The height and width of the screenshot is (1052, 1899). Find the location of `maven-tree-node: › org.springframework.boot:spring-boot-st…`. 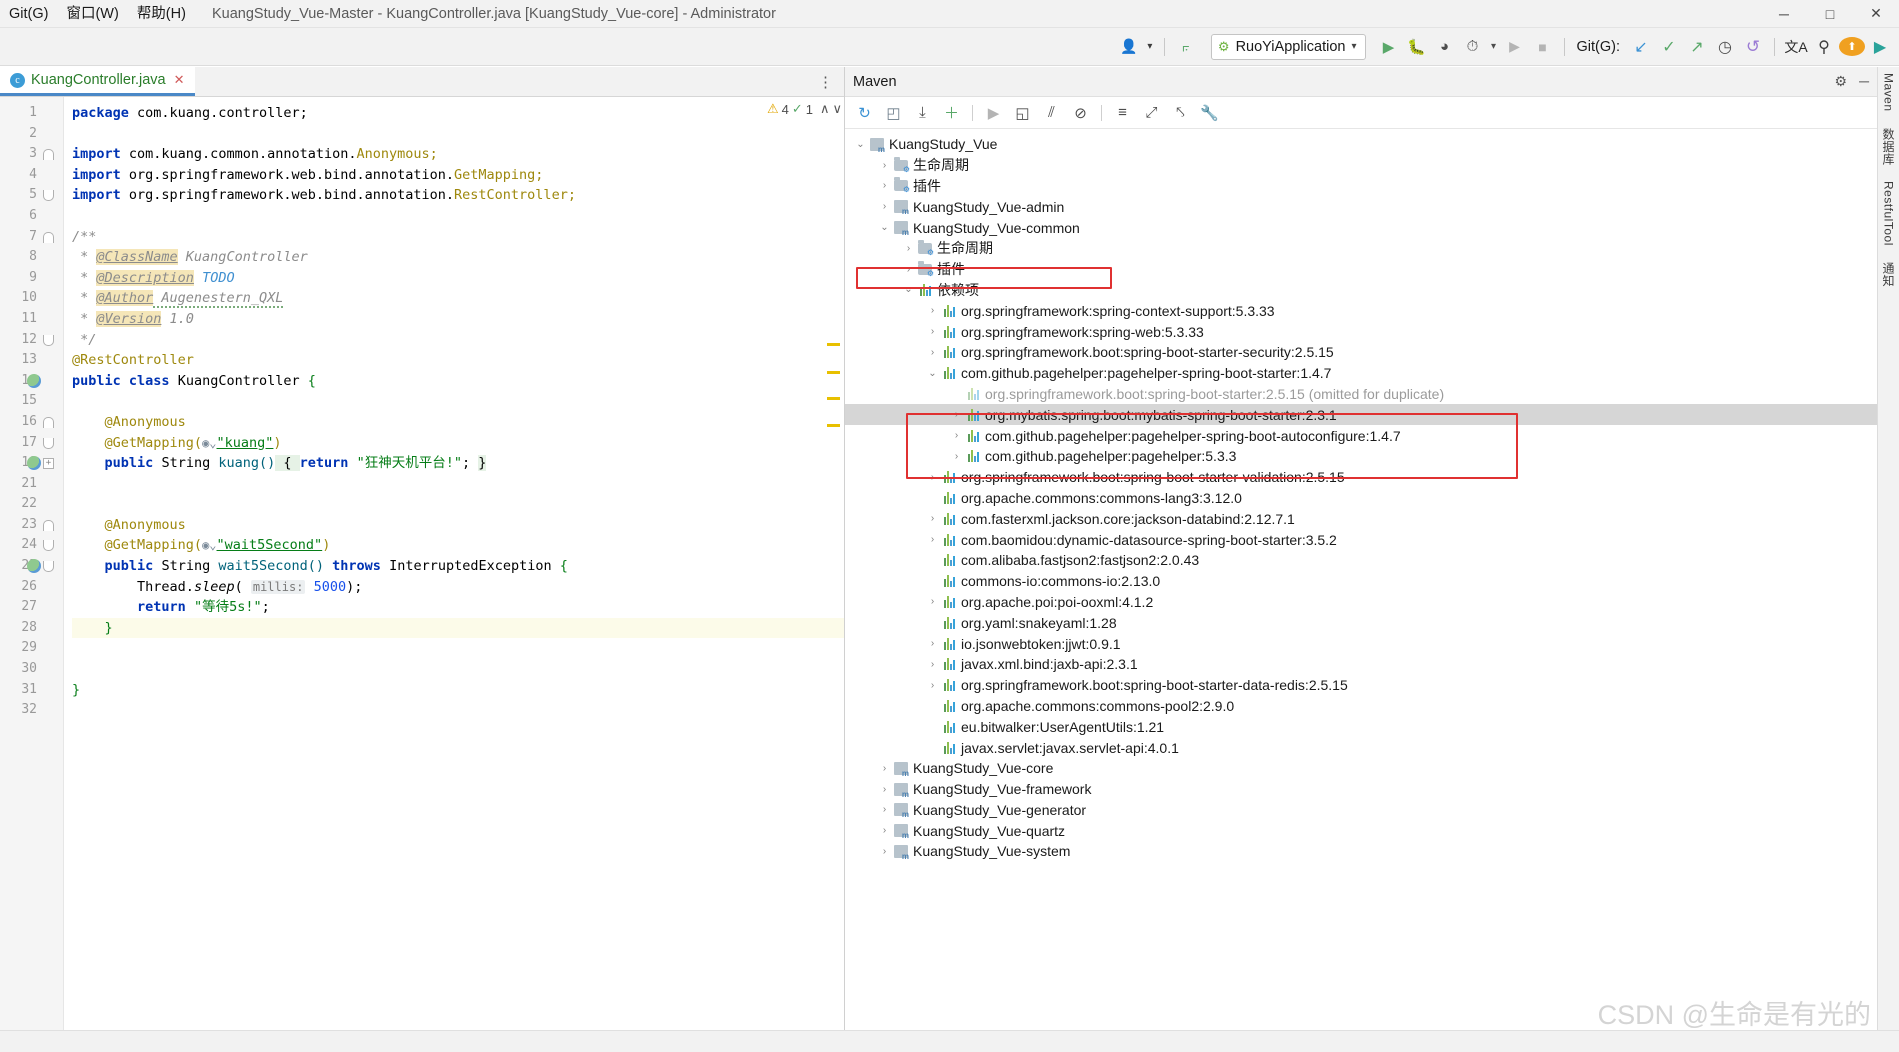

maven-tree-node: › org.springframework.boot:spring-boot-st… is located at coordinates (1361, 685).